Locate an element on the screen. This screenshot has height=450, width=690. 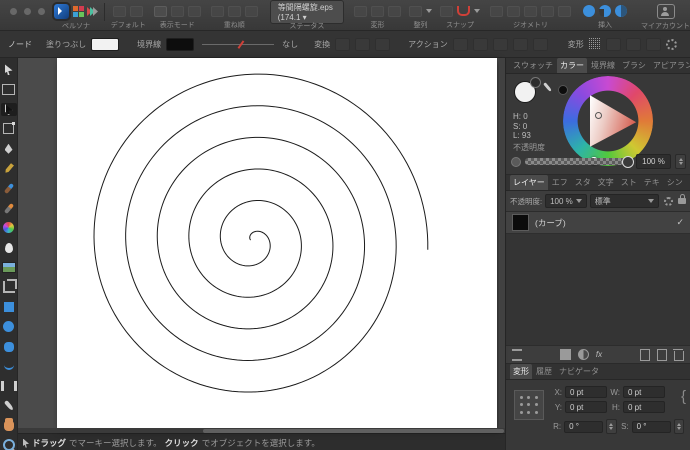
minimize-button is located at coordinates (27, 11).